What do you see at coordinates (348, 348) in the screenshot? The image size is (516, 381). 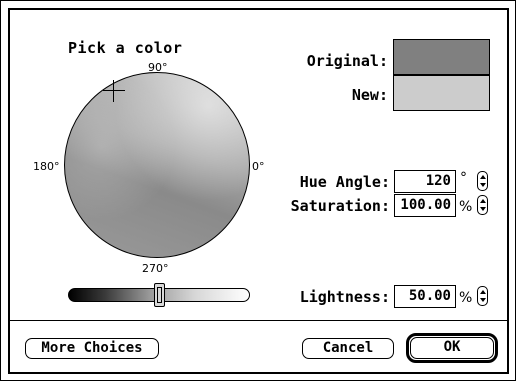 I see `cancel-button: Cancel` at bounding box center [348, 348].